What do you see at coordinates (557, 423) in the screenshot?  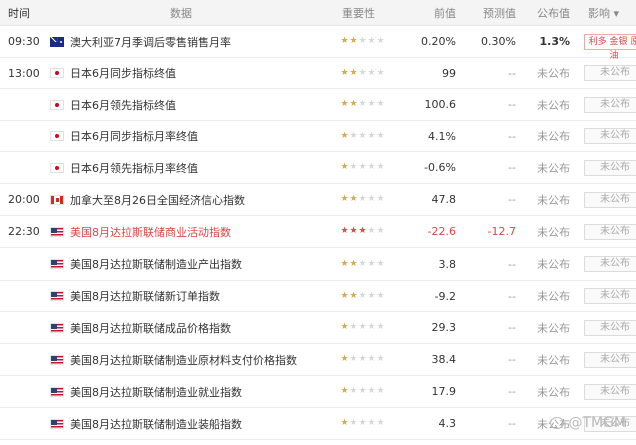 I see `weibo-icon` at bounding box center [557, 423].